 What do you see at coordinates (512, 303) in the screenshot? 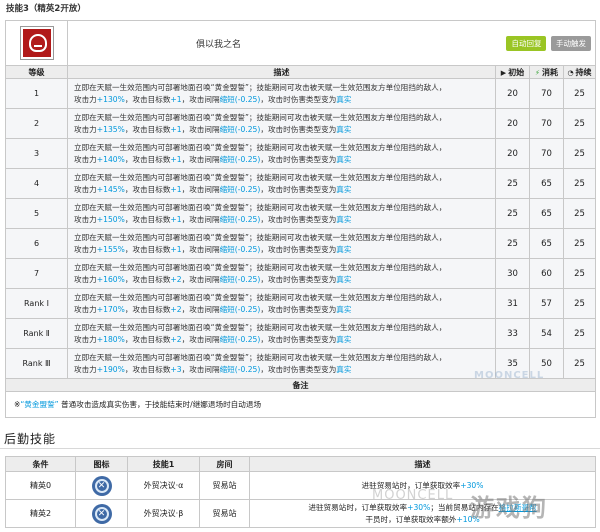
I see `initial-sp: 31` at bounding box center [512, 303].